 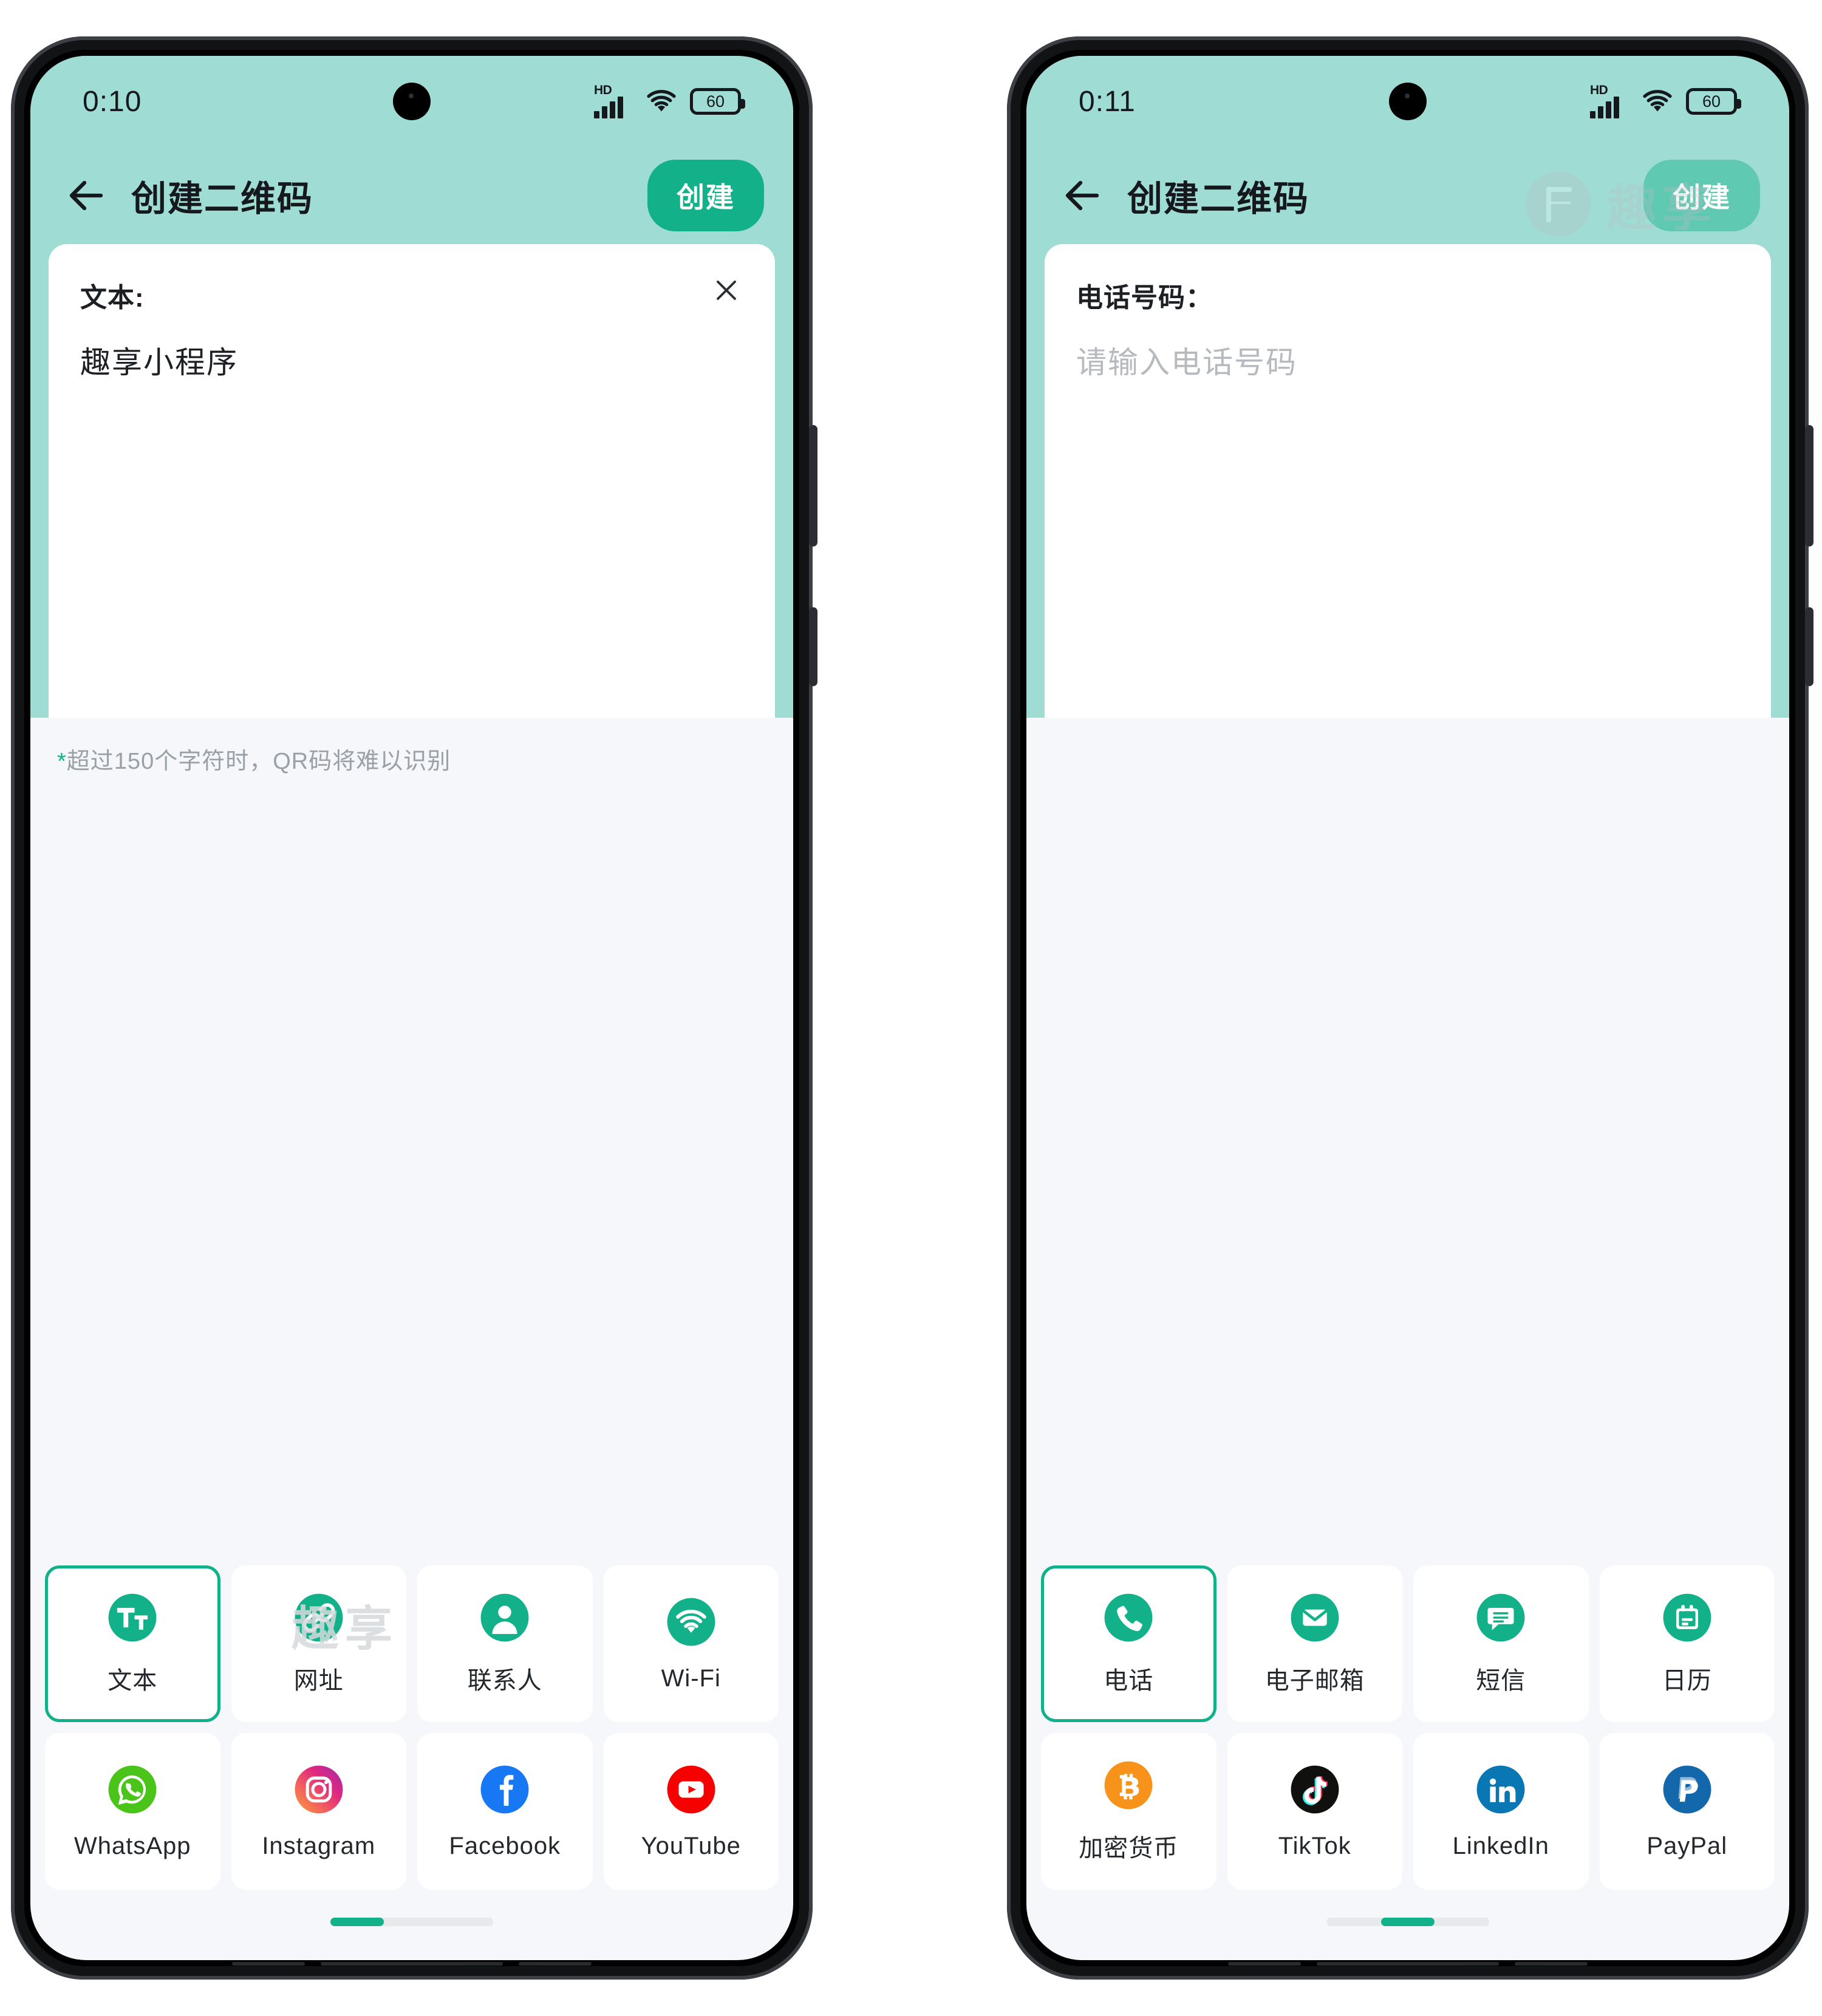 I want to click on email-icon, so click(x=1315, y=1618).